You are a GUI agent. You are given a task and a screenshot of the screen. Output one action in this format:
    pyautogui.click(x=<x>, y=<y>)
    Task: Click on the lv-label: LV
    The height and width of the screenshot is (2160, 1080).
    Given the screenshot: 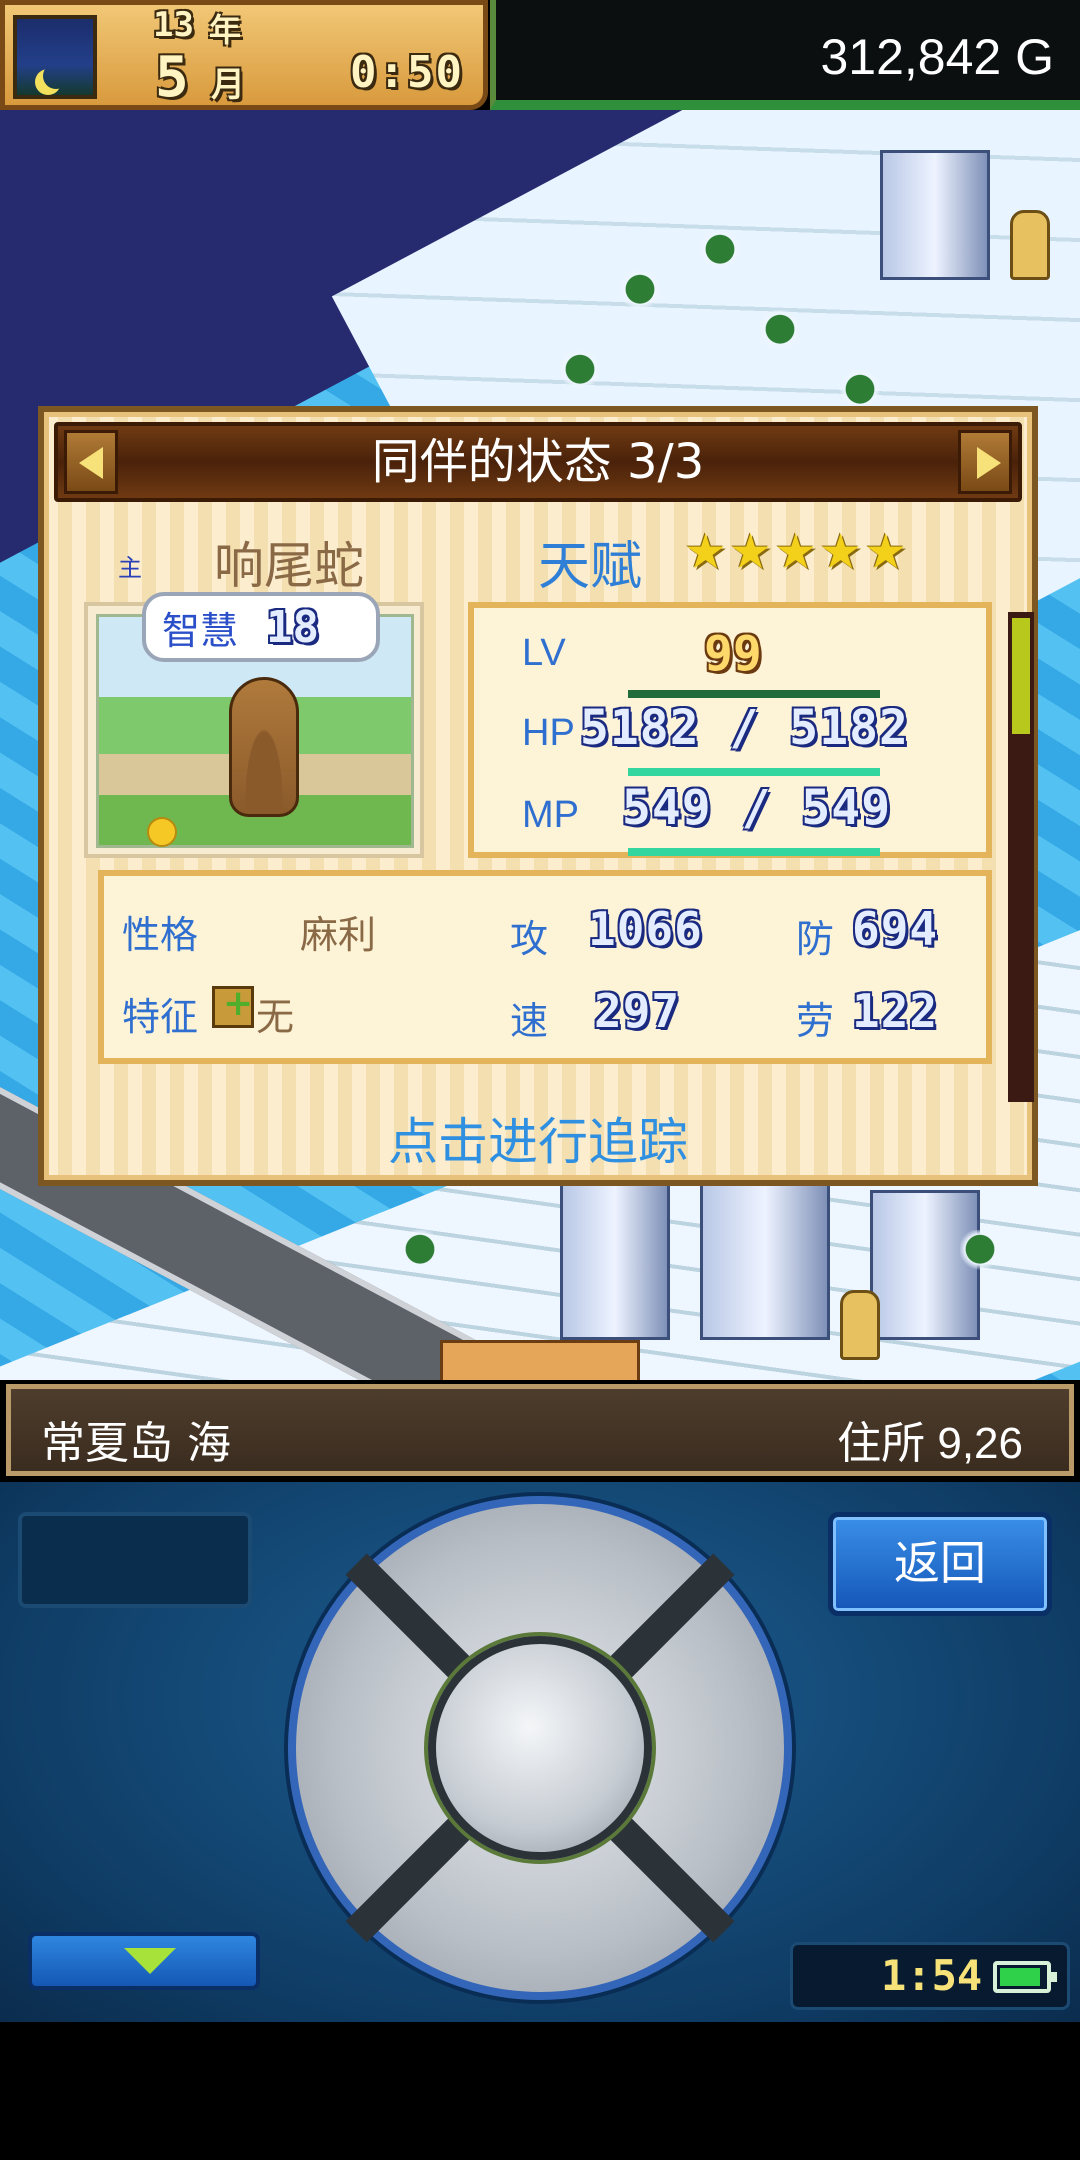 What is the action you would take?
    pyautogui.click(x=544, y=653)
    